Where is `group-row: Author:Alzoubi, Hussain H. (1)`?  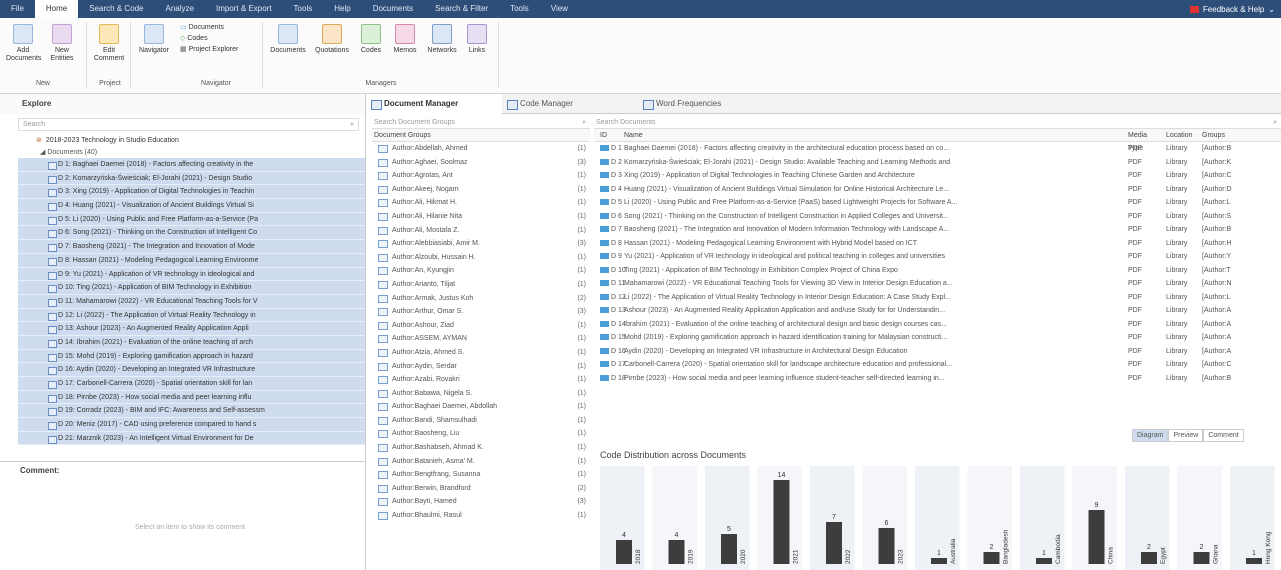
group-row: Author:Alzoubi, Hussain H. (1) is located at coordinates (481, 258).